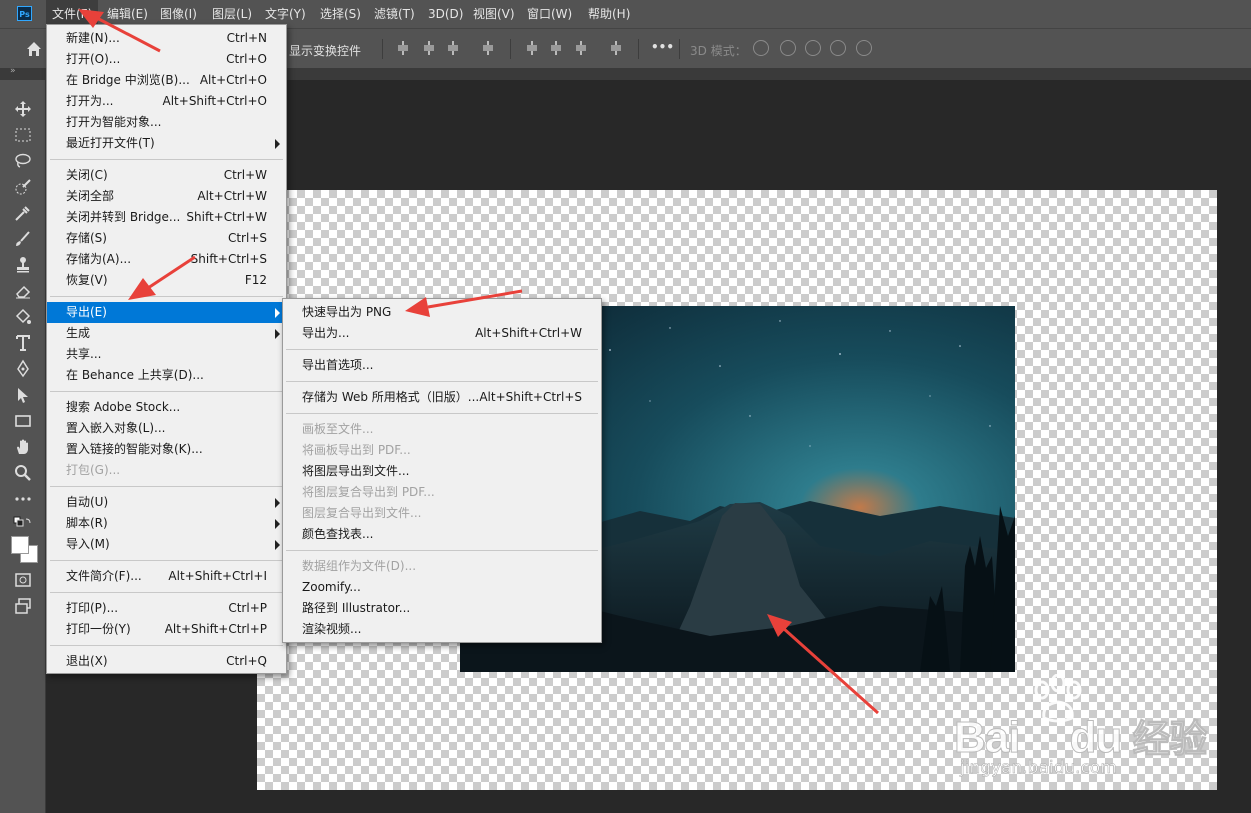 The height and width of the screenshot is (813, 1251). Describe the element at coordinates (23, 526) in the screenshot. I see `default-colors-icon` at that location.